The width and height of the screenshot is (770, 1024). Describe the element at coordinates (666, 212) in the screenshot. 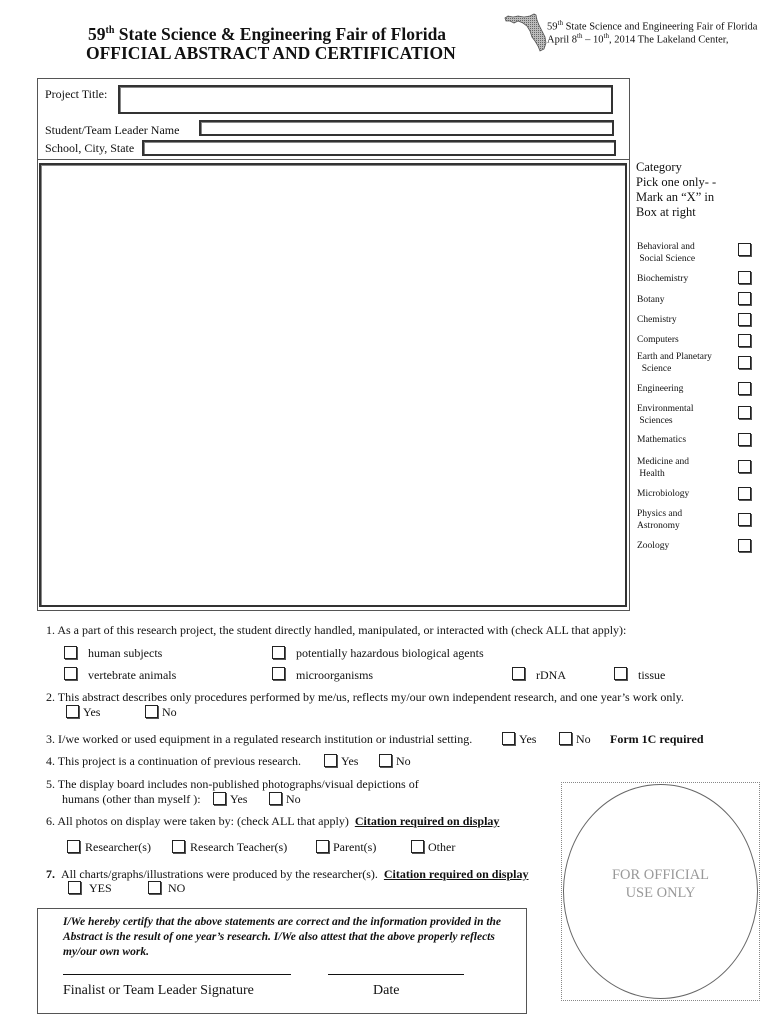

I see `category-hint-3: Box at right` at that location.